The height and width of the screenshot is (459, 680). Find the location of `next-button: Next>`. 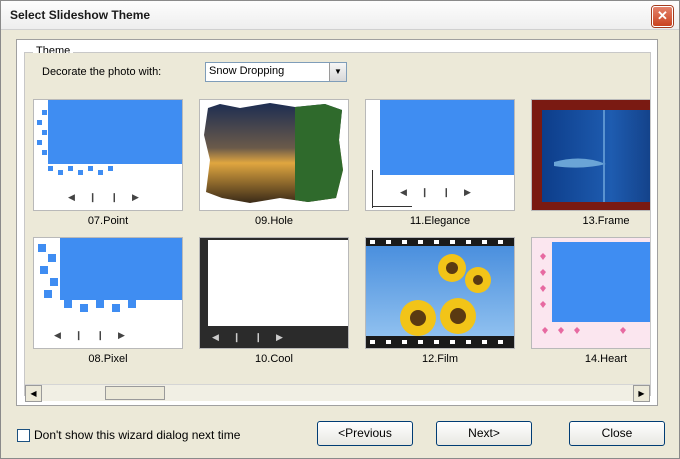

next-button: Next> is located at coordinates (484, 433).